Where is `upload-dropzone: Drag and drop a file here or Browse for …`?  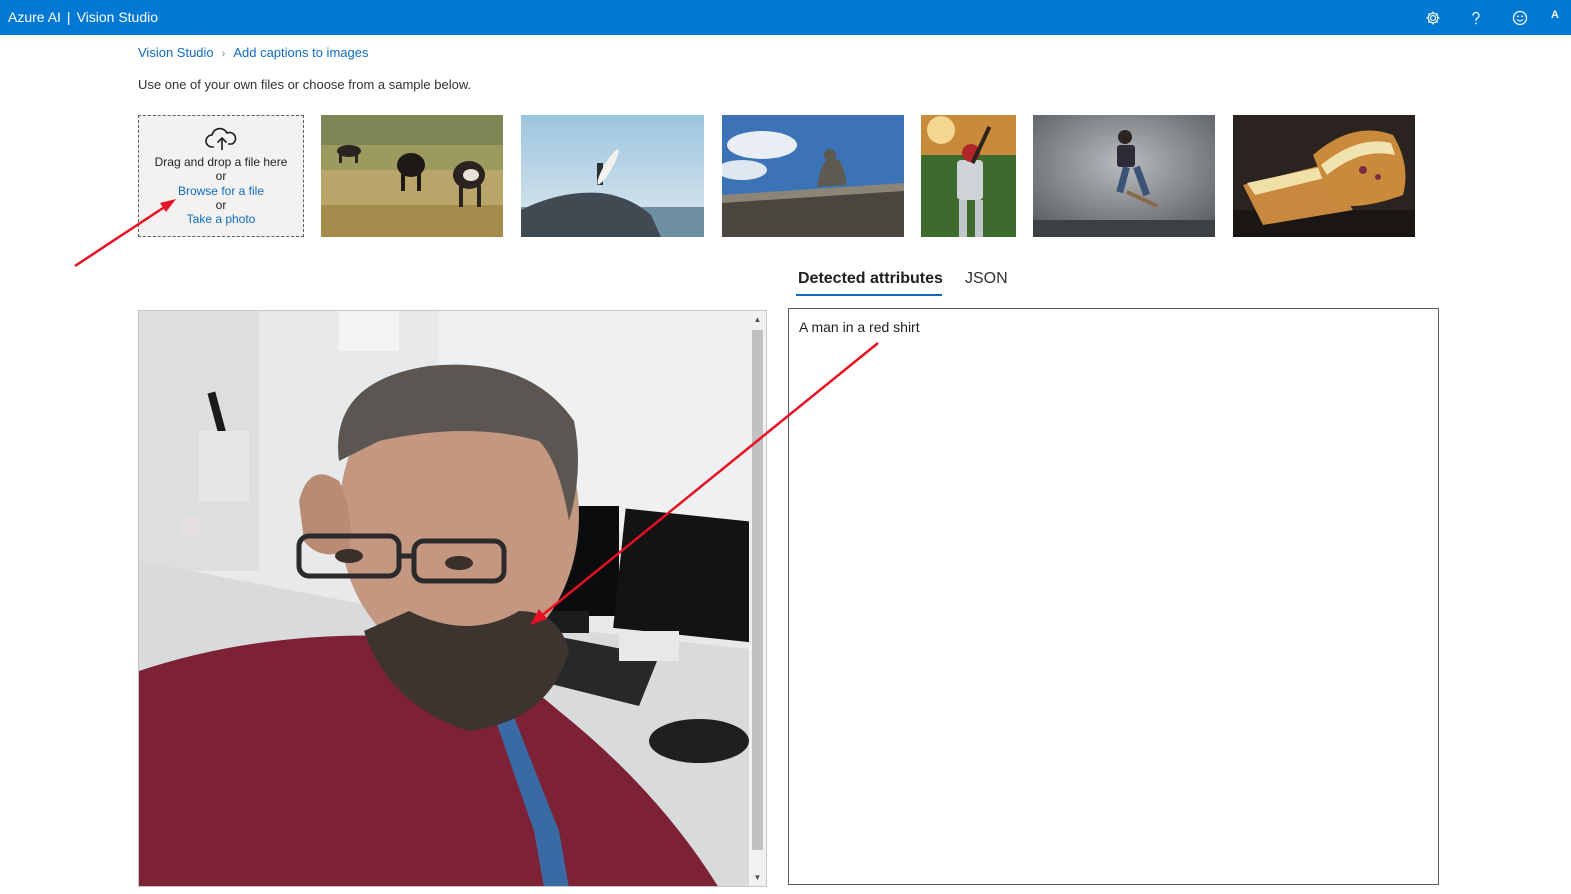 upload-dropzone: Drag and drop a file here or Browse for … is located at coordinates (221, 176).